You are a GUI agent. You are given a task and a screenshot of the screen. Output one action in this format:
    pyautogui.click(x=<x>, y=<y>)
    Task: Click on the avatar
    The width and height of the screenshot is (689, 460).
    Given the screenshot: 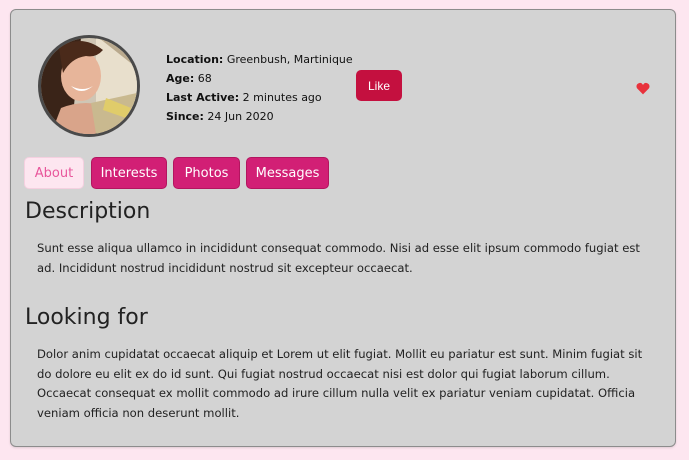 What is the action you would take?
    pyautogui.click(x=89, y=86)
    